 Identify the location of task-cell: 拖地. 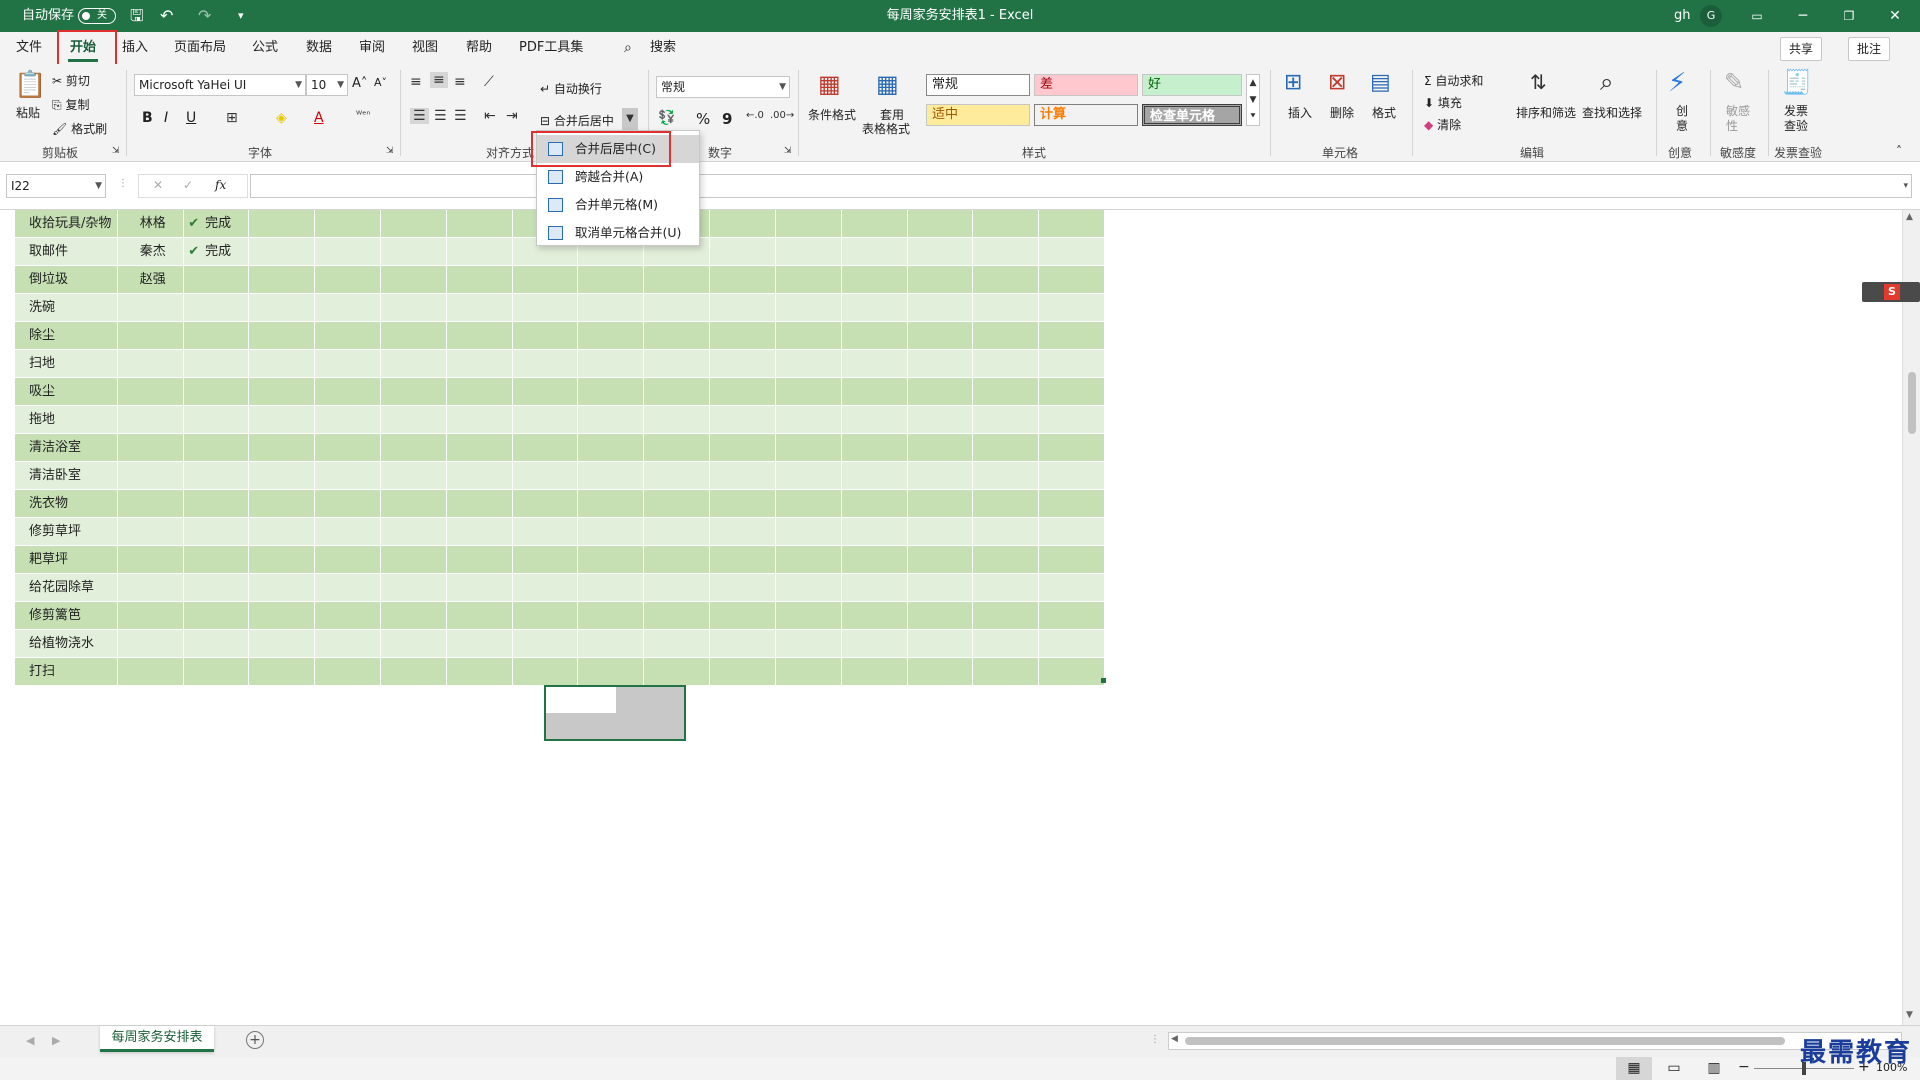
(66, 420).